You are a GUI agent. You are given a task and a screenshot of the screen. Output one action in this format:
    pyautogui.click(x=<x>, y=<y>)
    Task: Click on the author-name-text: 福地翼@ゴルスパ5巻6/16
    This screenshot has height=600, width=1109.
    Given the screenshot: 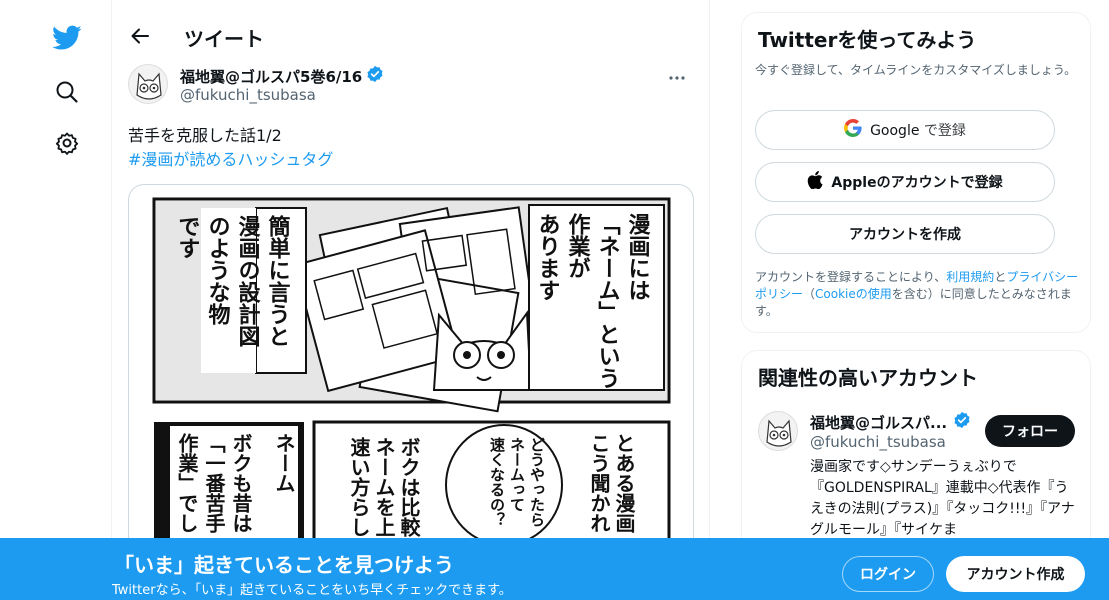 What is the action you would take?
    pyautogui.click(x=271, y=76)
    